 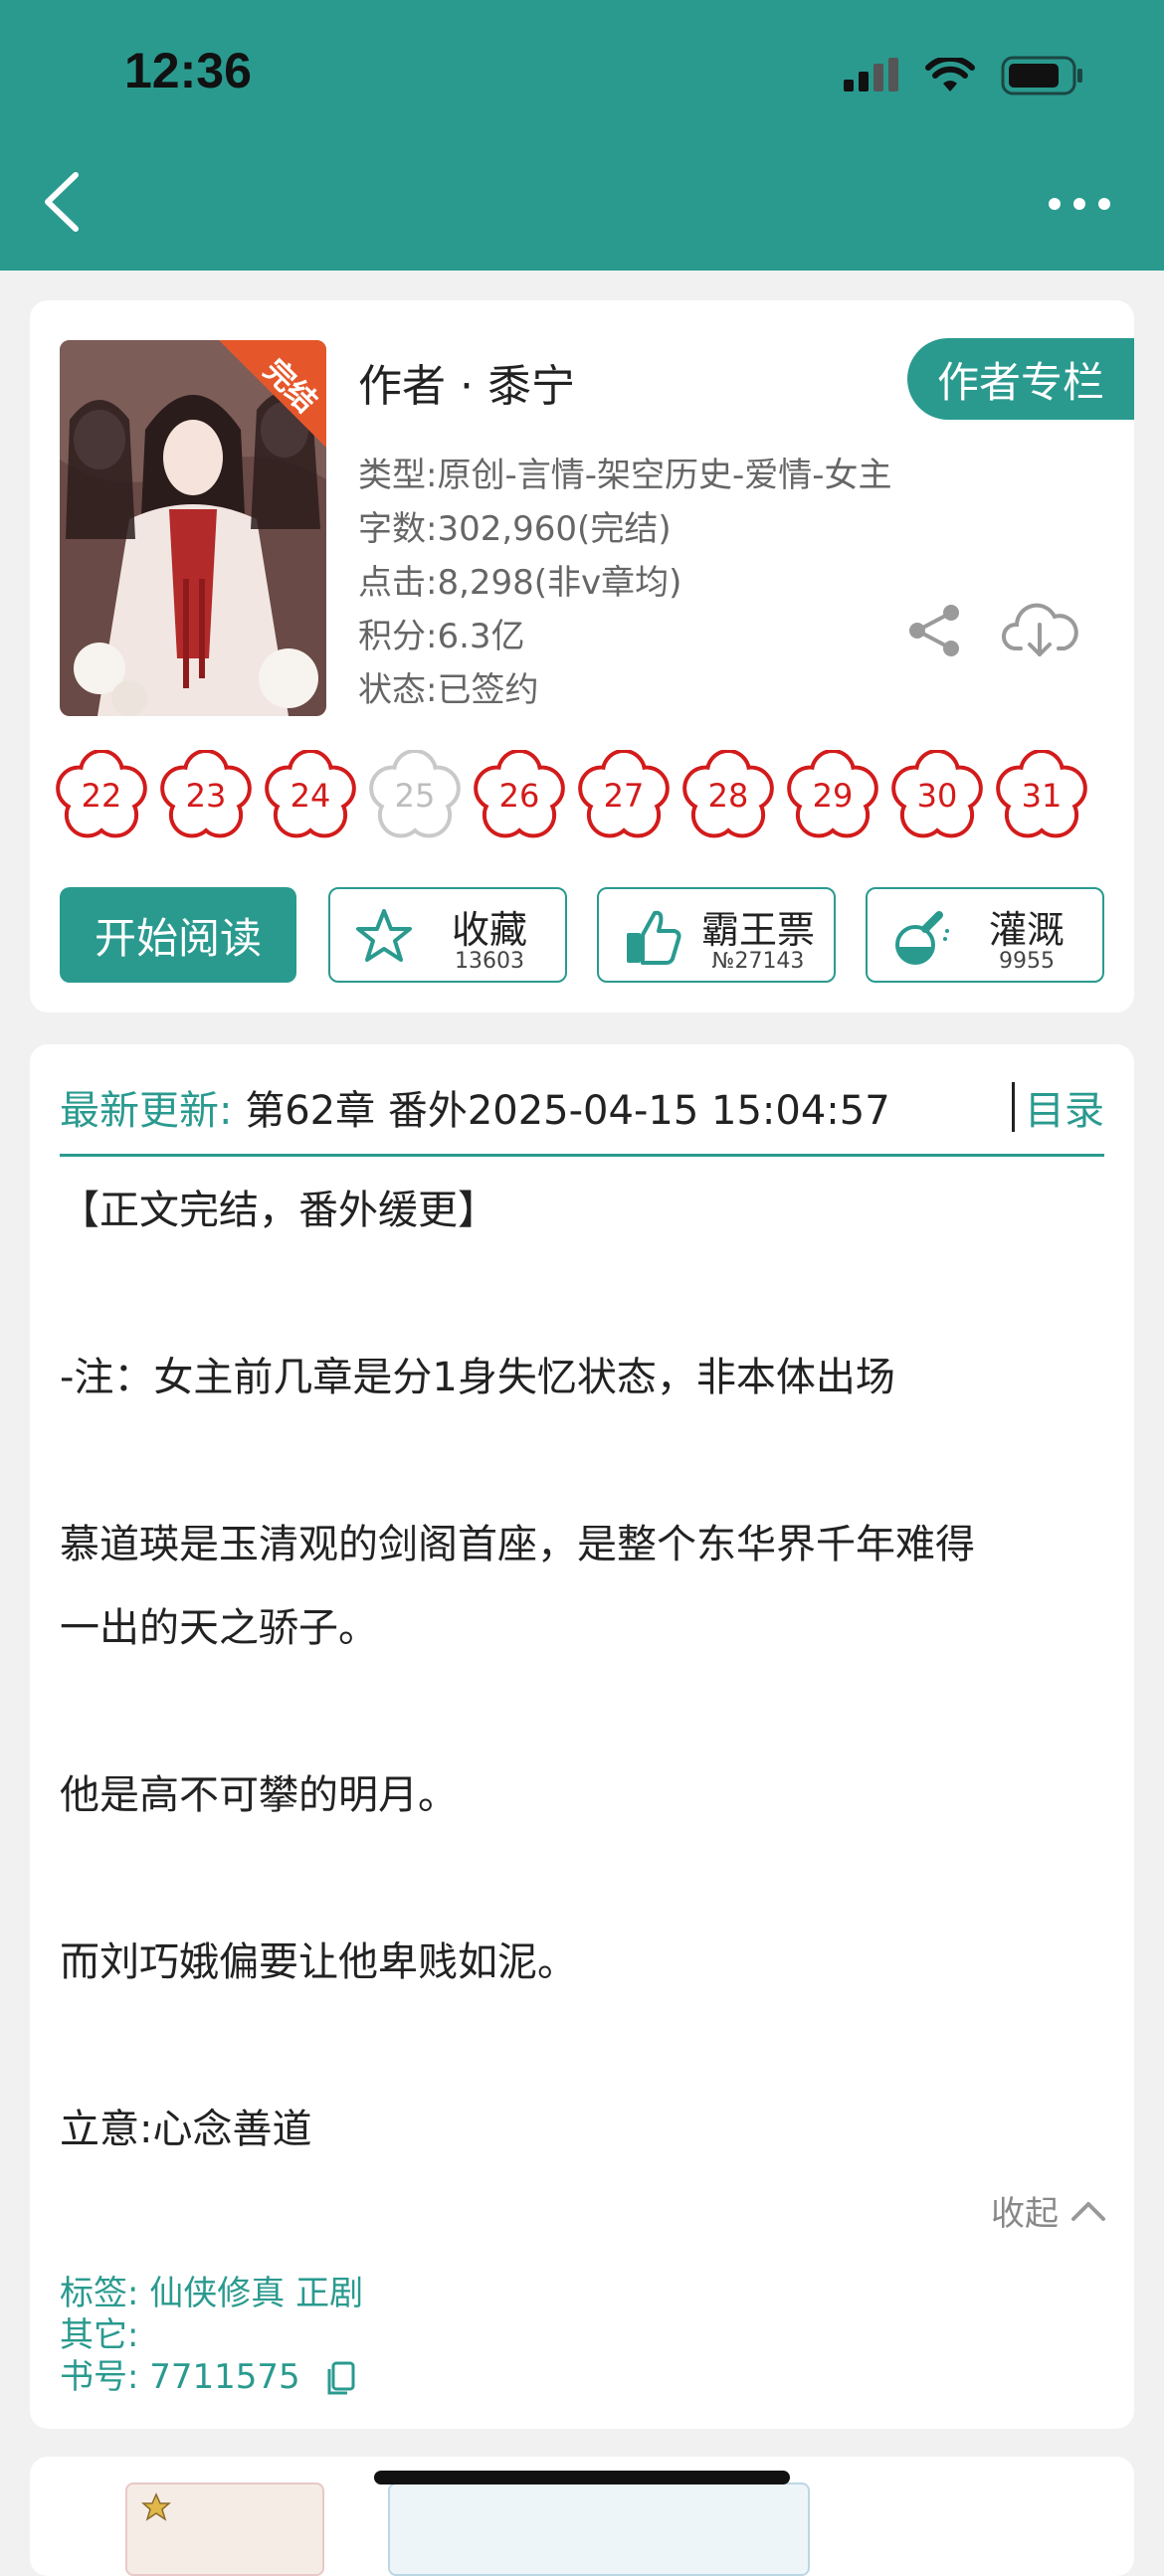 I want to click on flower-number: 24, so click(x=310, y=796).